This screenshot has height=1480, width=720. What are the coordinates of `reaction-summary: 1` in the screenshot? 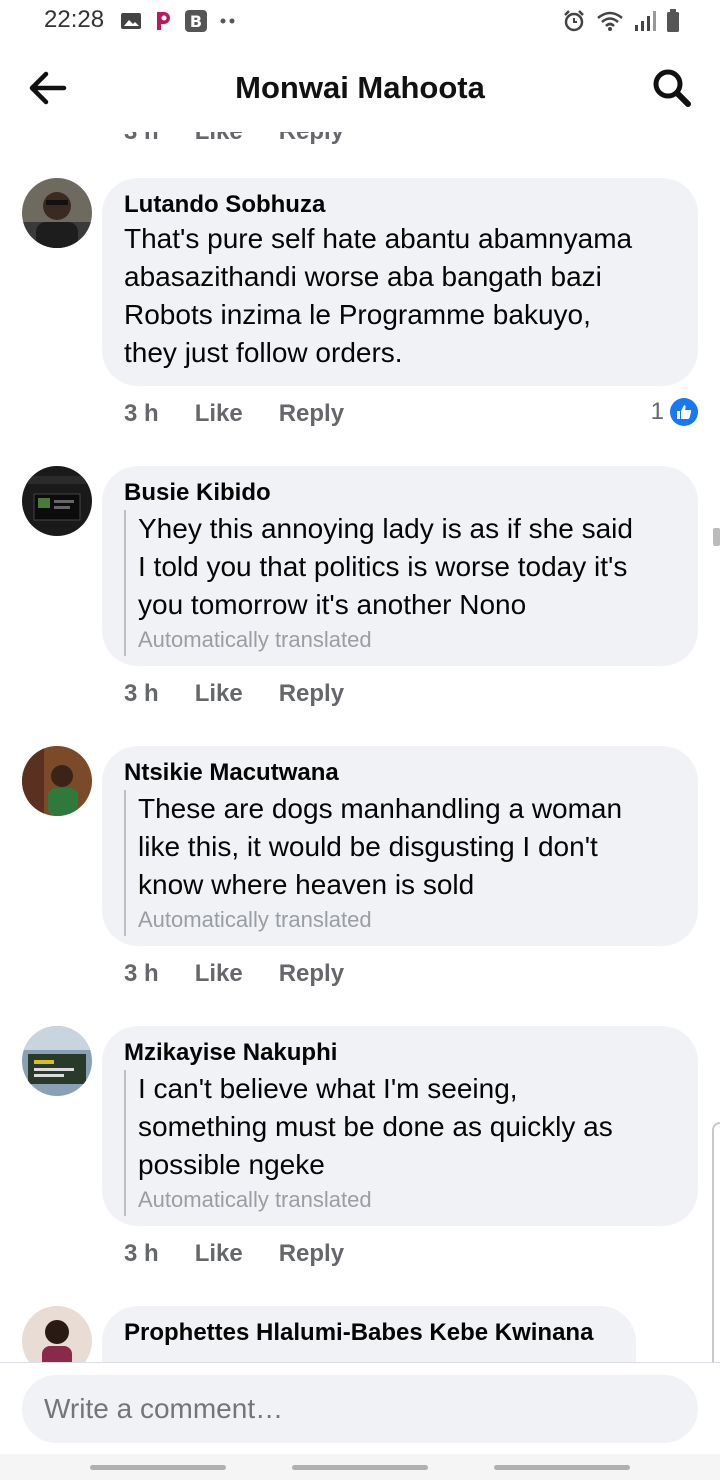 It's located at (674, 412).